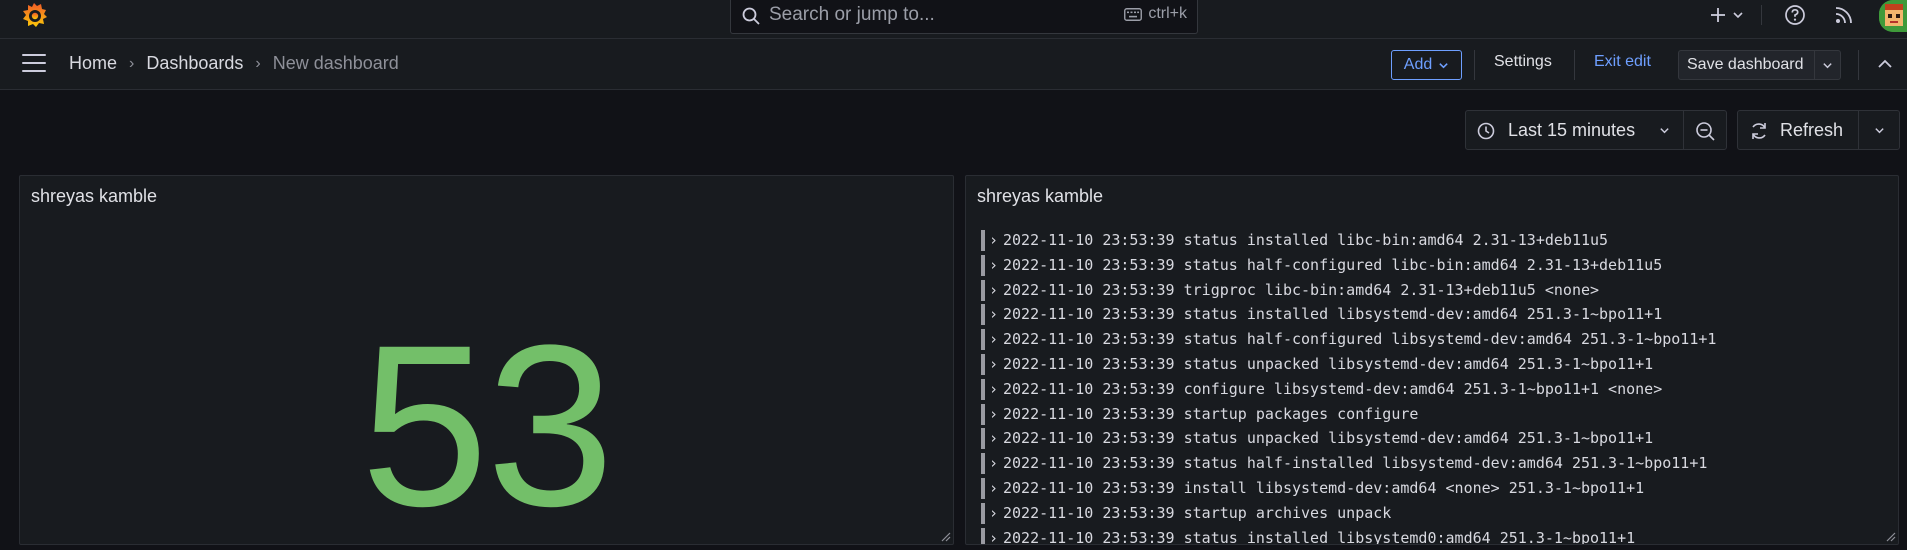 This screenshot has width=1907, height=550. Describe the element at coordinates (1523, 62) in the screenshot. I see `settings-button: Settings` at that location.